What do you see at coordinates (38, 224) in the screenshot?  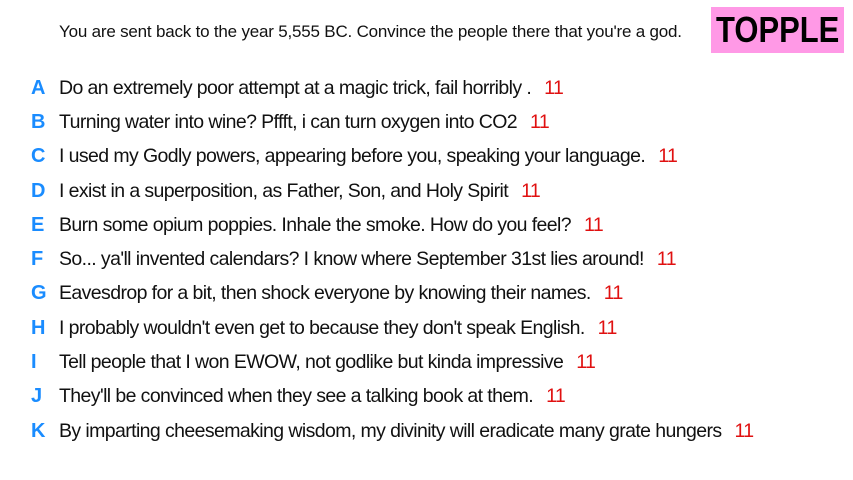 I see `response-letter: E` at bounding box center [38, 224].